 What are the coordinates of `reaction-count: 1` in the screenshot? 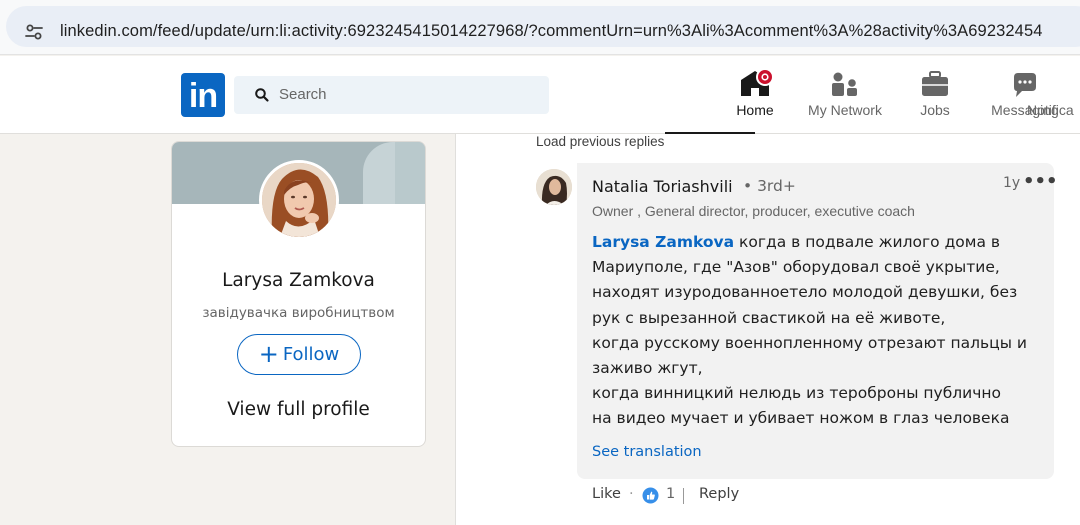 It's located at (670, 494).